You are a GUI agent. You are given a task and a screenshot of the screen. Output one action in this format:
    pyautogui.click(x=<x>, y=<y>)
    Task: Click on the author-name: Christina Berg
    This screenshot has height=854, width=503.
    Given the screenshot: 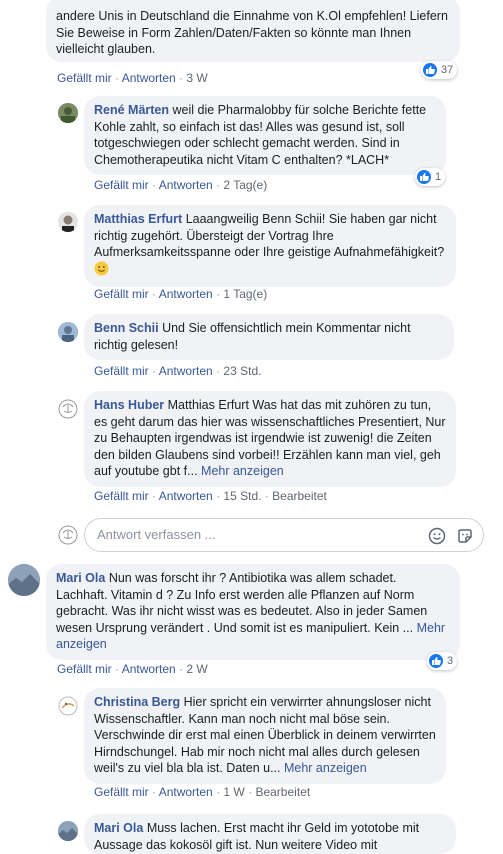 What is the action you would take?
    pyautogui.click(x=137, y=702)
    